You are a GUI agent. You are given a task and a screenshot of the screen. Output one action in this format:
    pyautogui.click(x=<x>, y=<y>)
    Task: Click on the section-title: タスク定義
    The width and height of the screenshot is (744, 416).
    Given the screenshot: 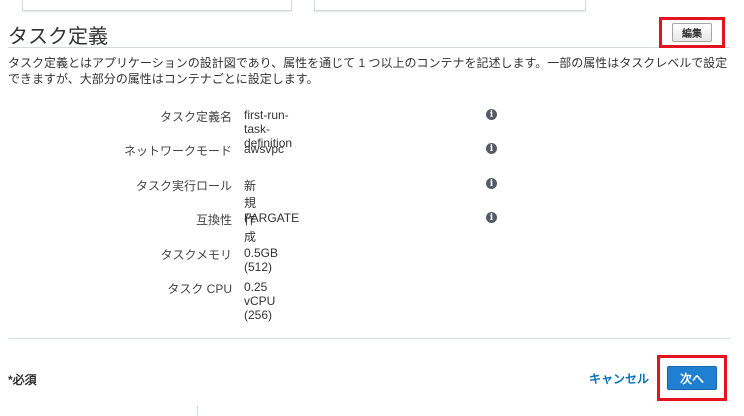 What is the action you would take?
    pyautogui.click(x=58, y=37)
    